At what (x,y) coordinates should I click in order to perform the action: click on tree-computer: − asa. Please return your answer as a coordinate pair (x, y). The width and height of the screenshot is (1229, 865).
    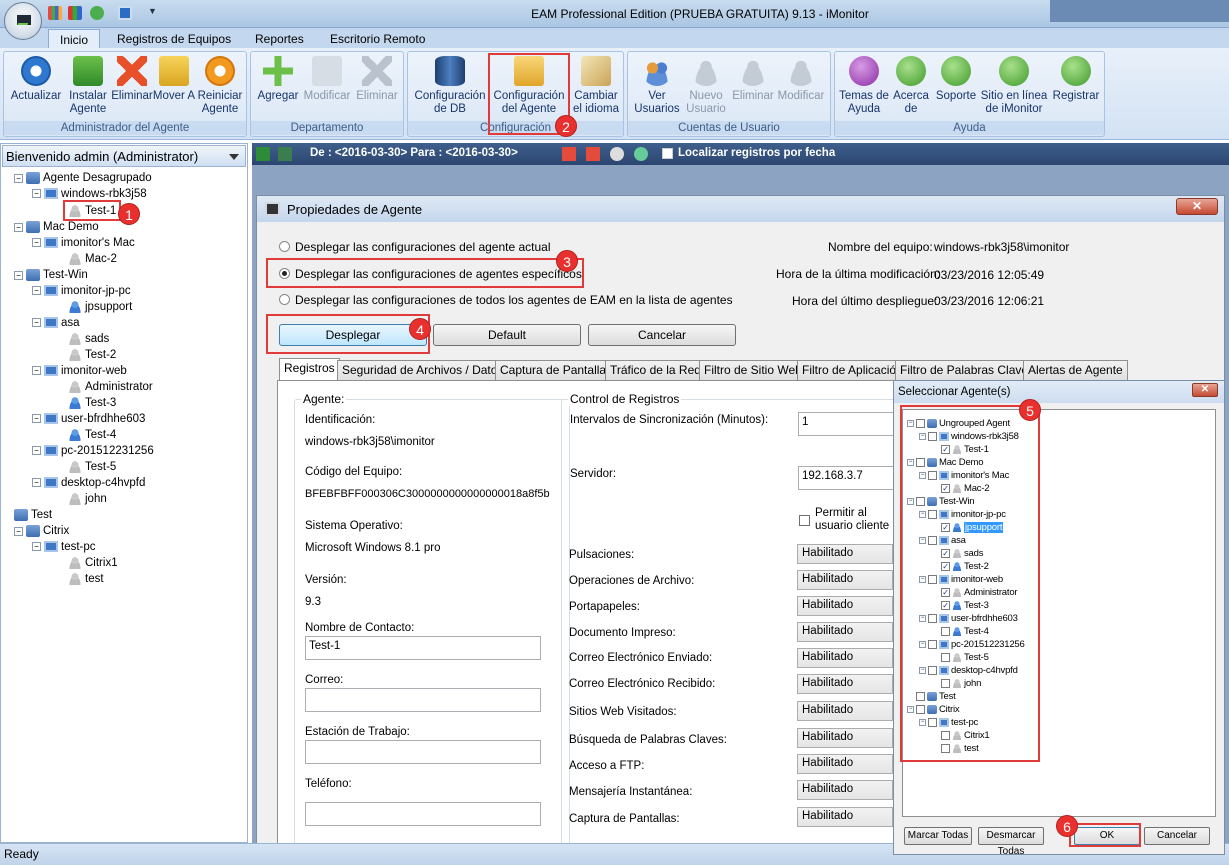
    Looking at the image, I should click on (56, 323).